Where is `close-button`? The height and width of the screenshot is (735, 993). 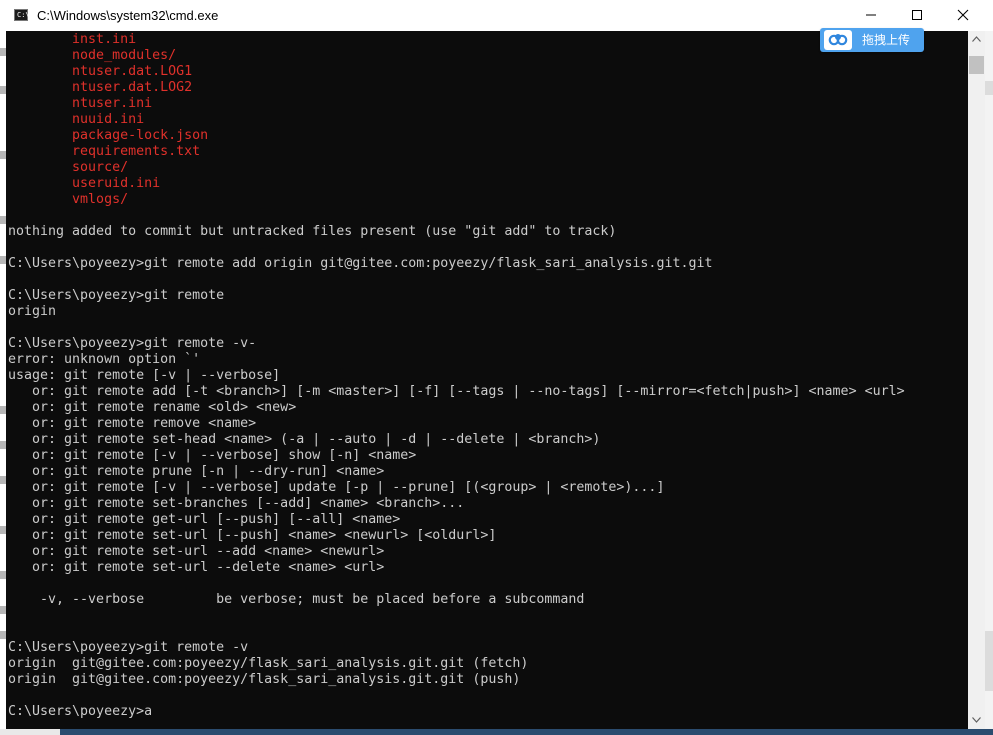 close-button is located at coordinates (963, 15).